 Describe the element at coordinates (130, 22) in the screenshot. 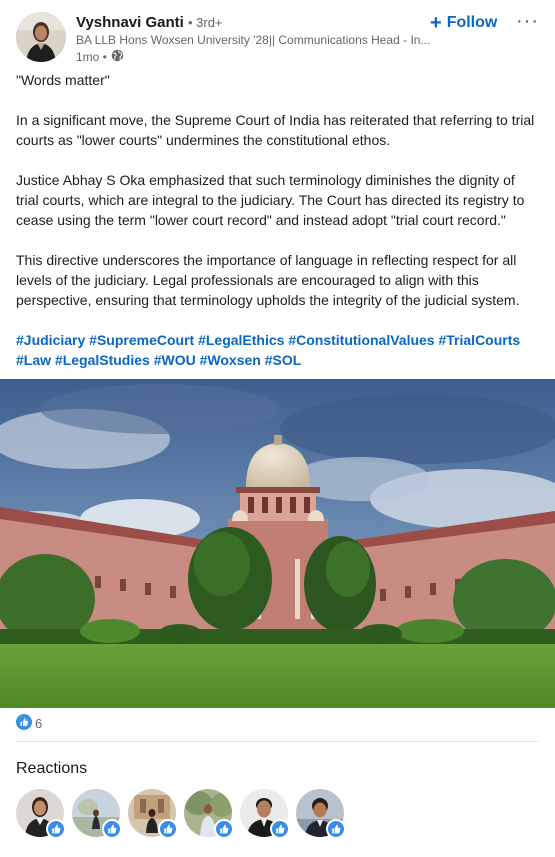

I see `author-name: Vyshnavi Ganti` at that location.